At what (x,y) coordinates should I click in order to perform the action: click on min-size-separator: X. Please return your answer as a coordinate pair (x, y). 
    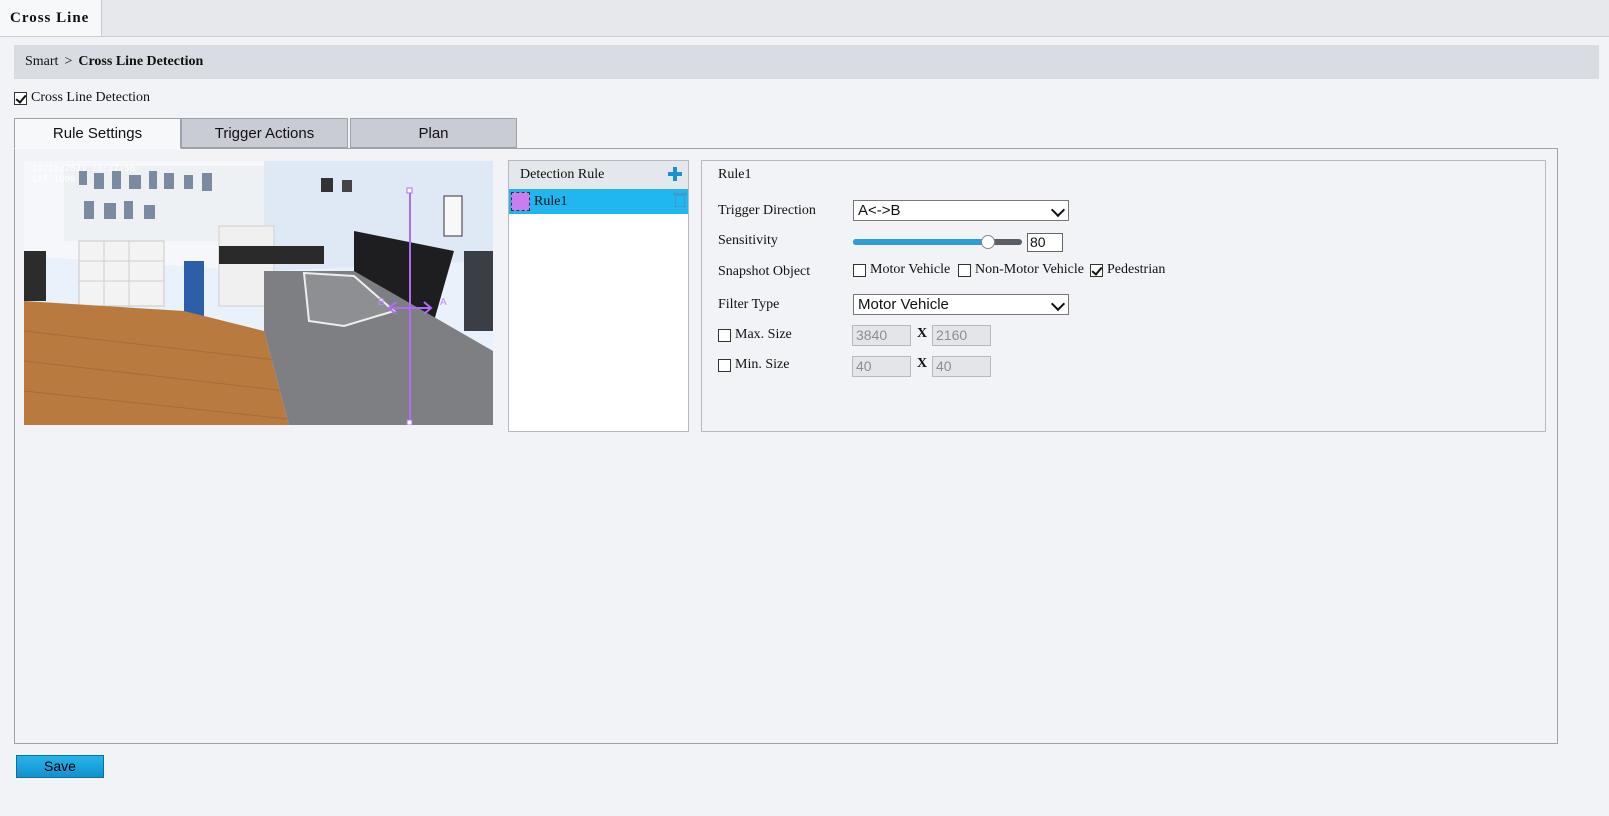
    Looking at the image, I should click on (922, 363).